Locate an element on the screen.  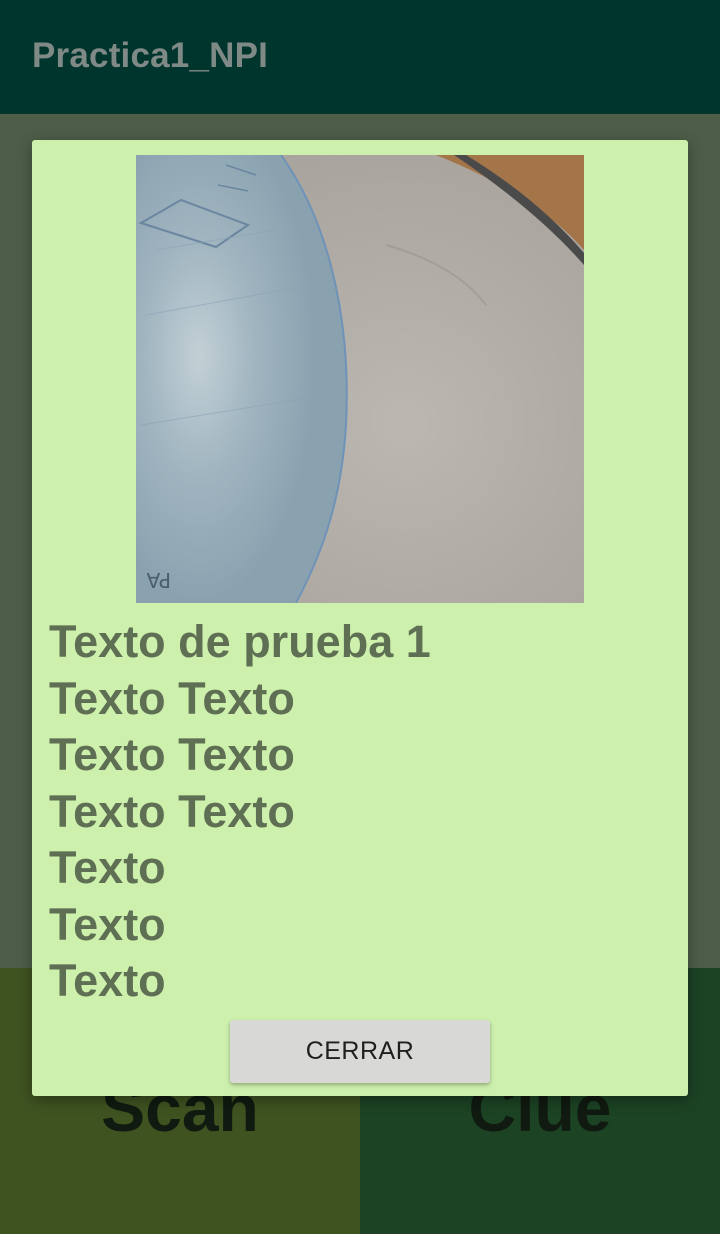
dialog-text-line: Texto de prueba 1 is located at coordinates (240, 641).